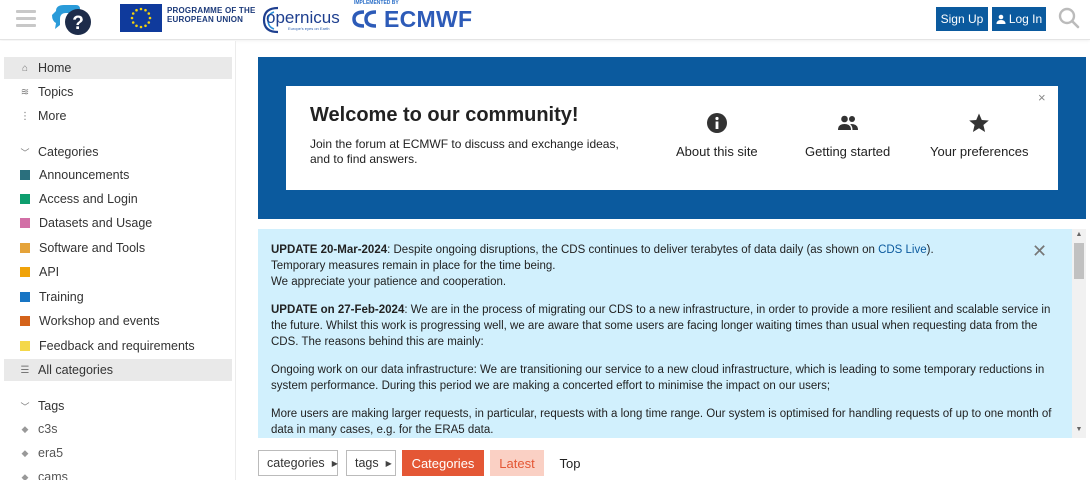  What do you see at coordinates (118, 297) in the screenshot?
I see `sidebar-category: Training` at bounding box center [118, 297].